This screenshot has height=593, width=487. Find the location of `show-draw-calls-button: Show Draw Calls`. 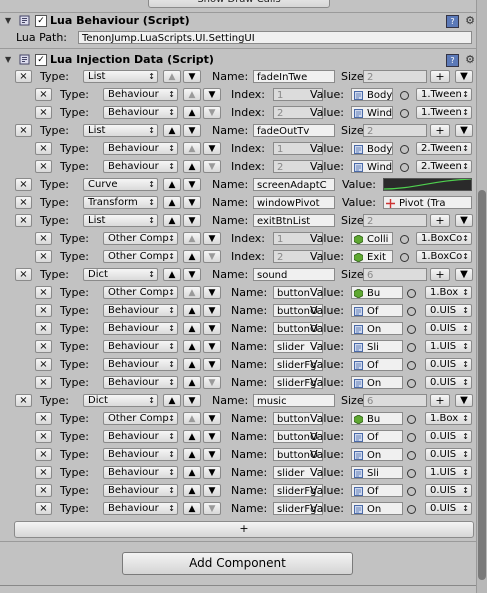

show-draw-calls-button: Show Draw Calls is located at coordinates (239, 4).